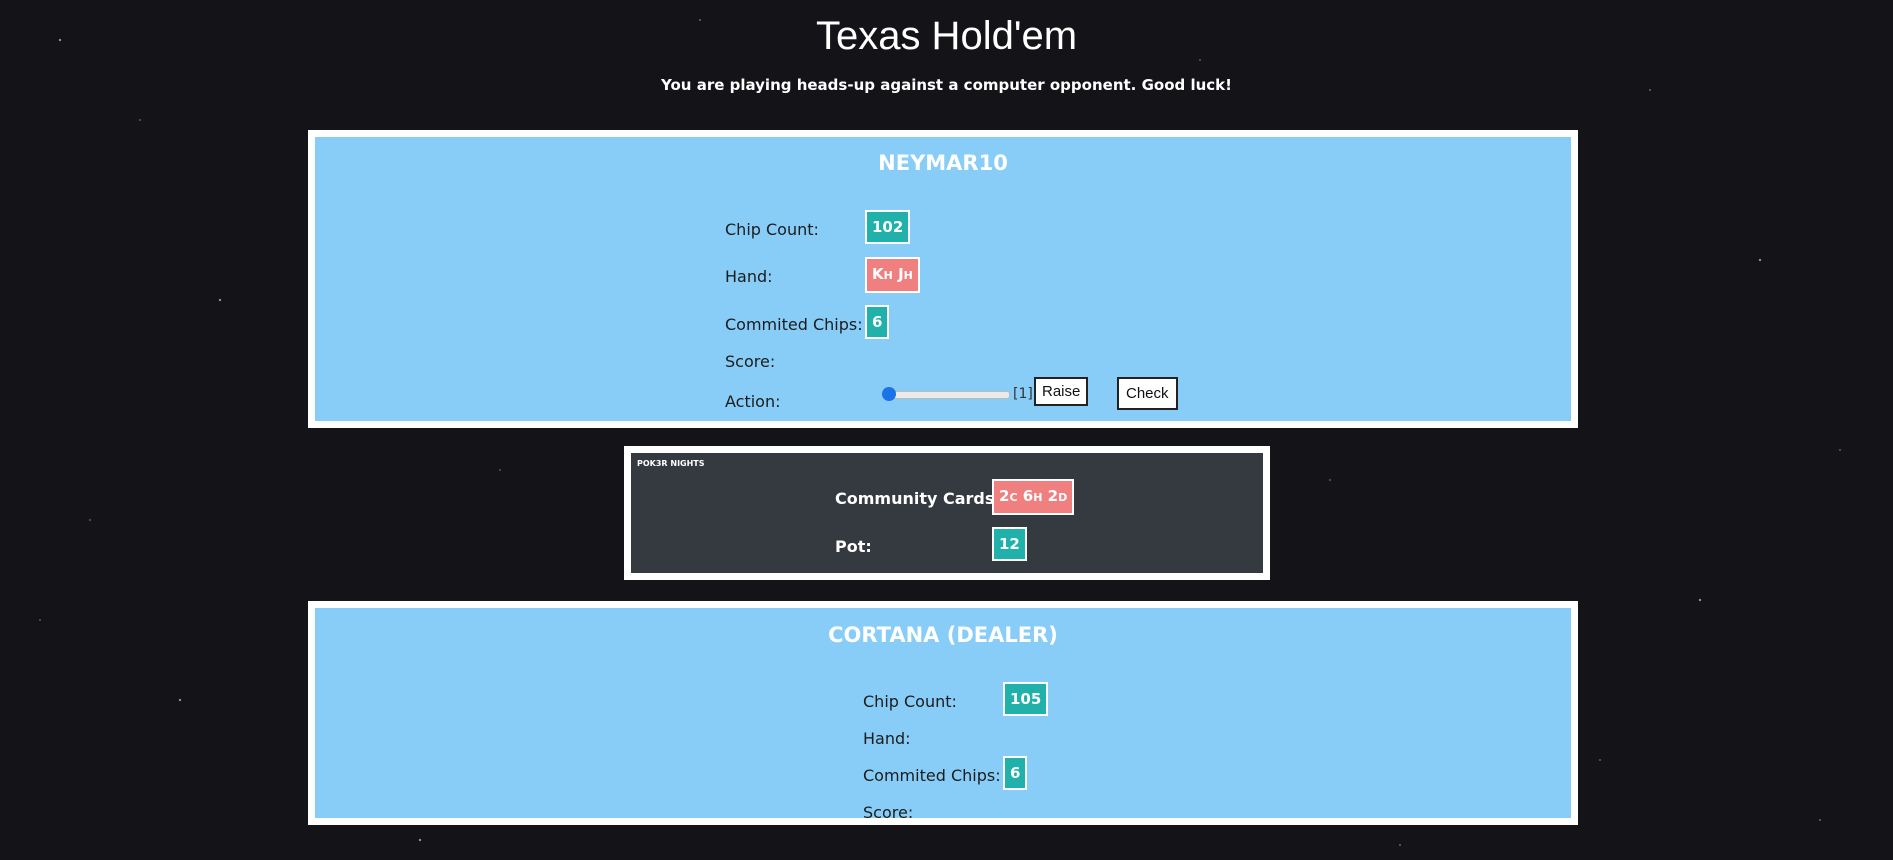 The width and height of the screenshot is (1893, 860). I want to click on player-action-row: Action:, so click(753, 401).